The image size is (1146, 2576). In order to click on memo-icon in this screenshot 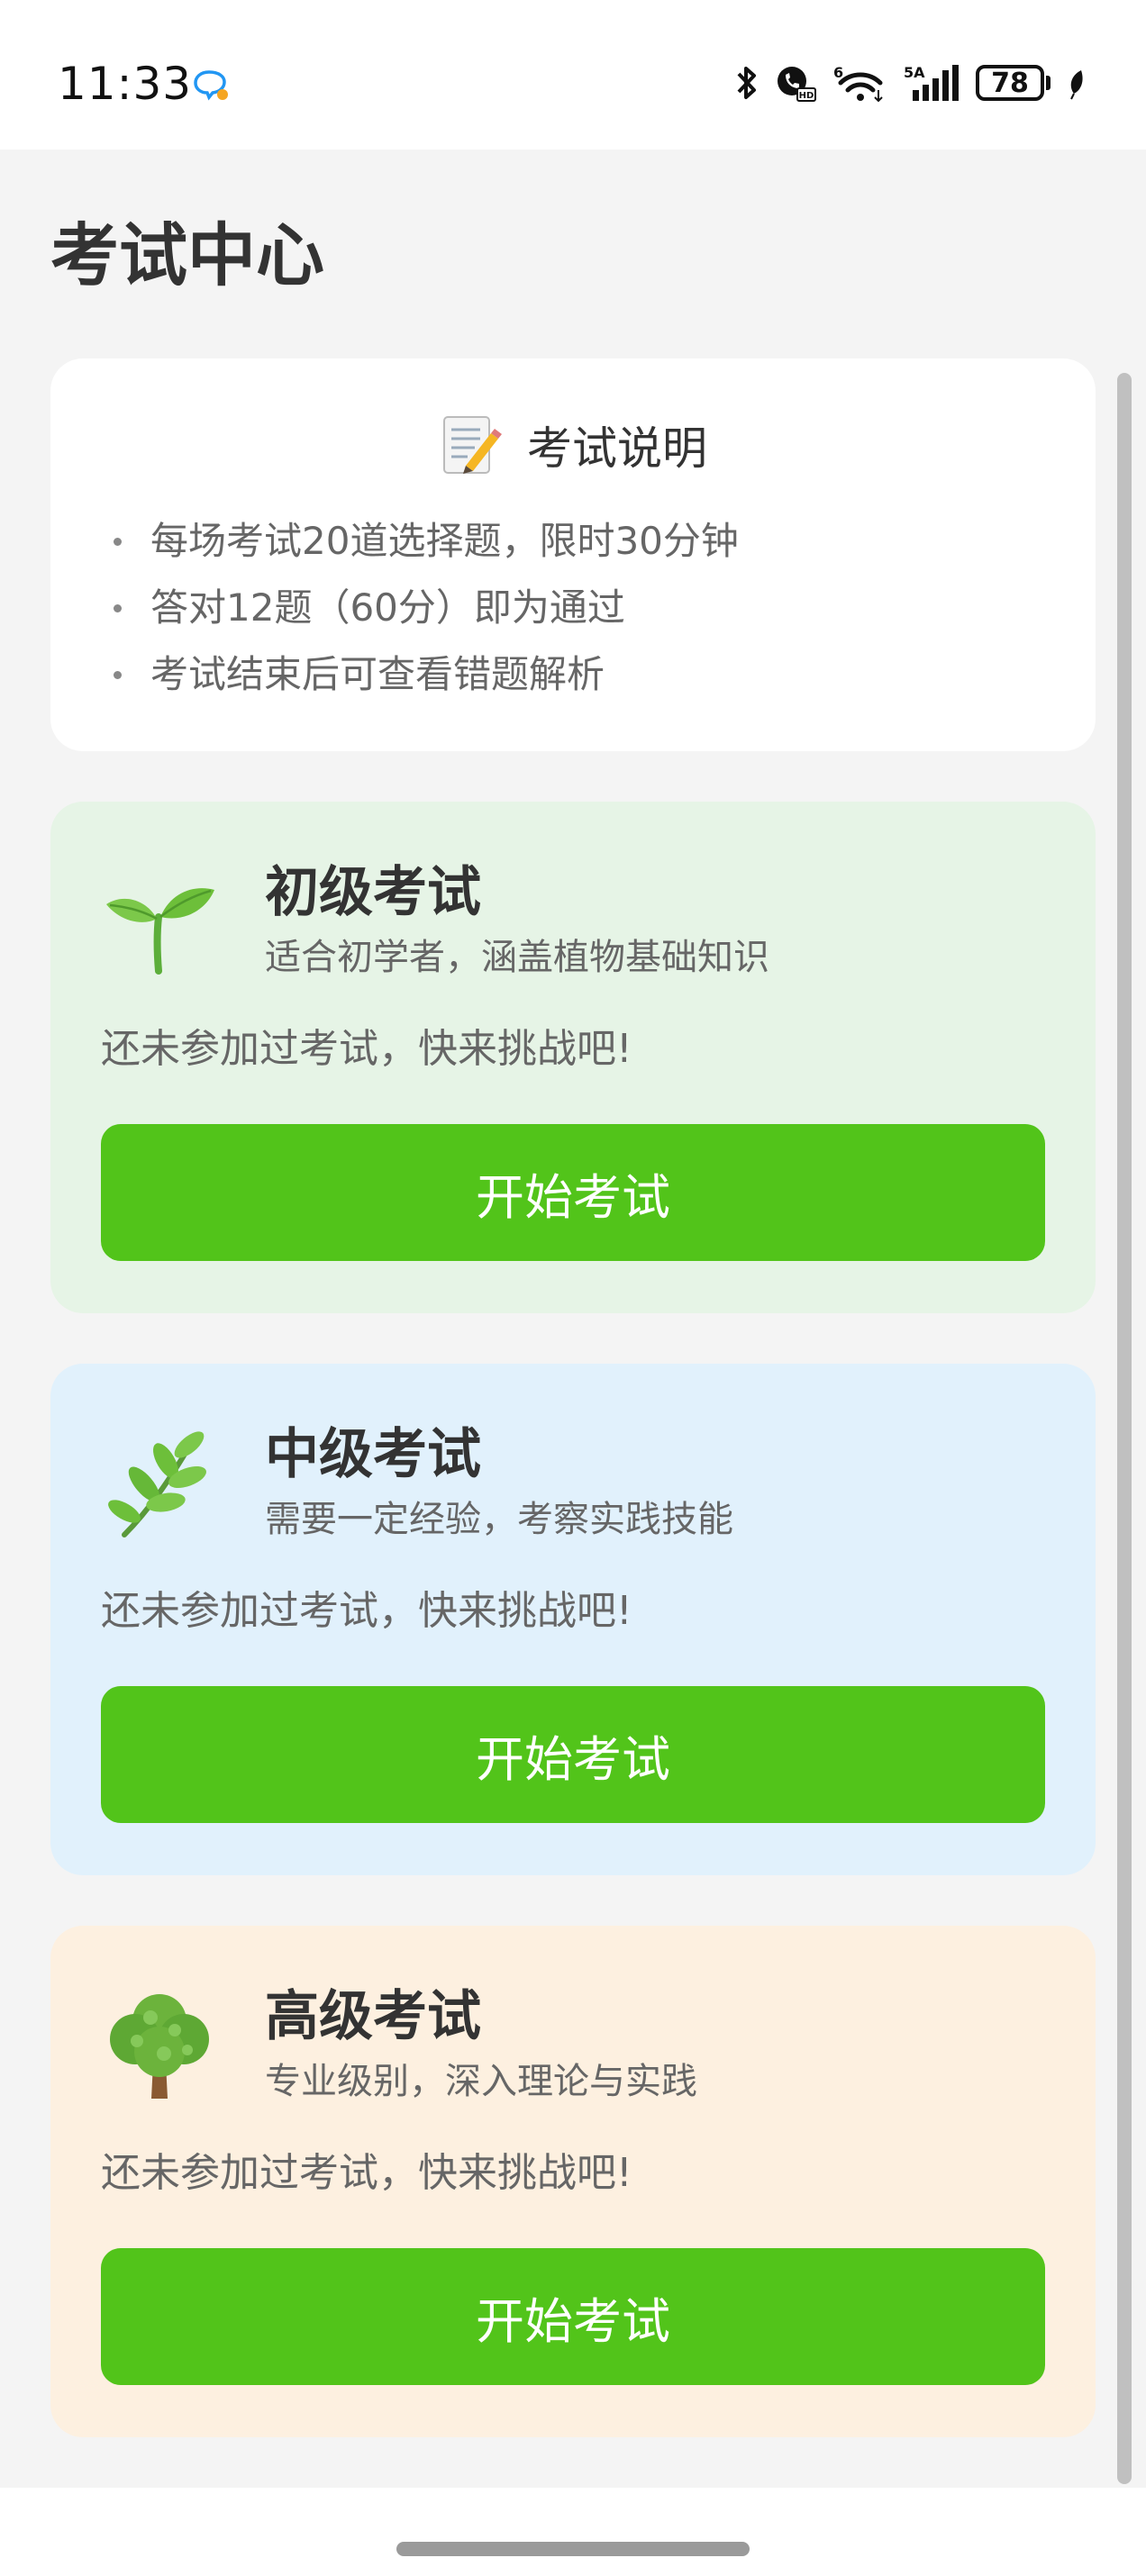, I will do `click(472, 445)`.